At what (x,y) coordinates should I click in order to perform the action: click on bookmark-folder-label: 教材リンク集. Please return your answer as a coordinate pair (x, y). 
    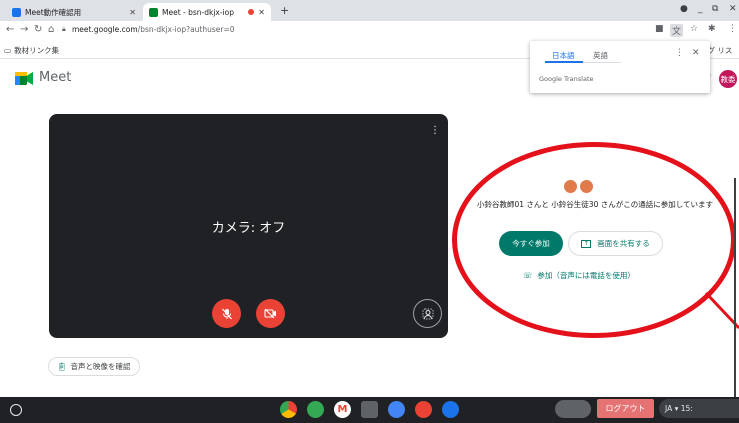
    Looking at the image, I should click on (37, 50).